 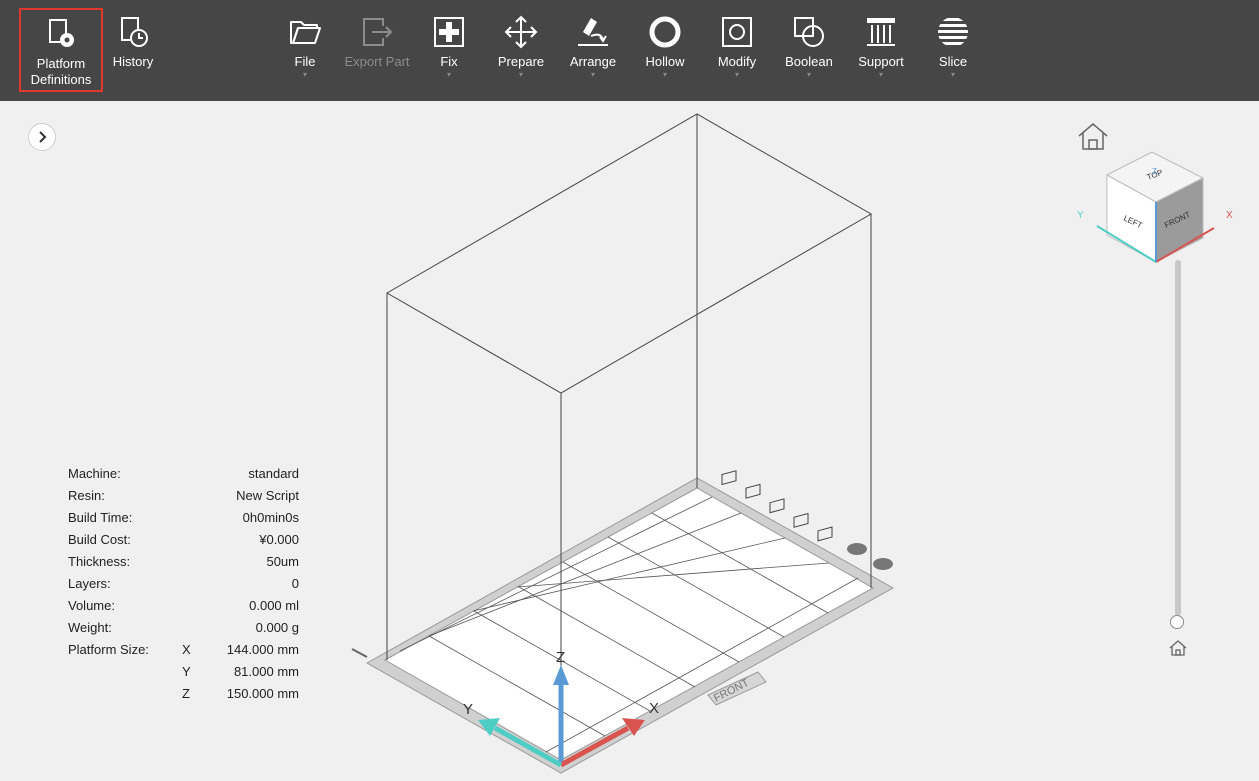 I want to click on volume-label: Volume:, so click(x=91, y=605).